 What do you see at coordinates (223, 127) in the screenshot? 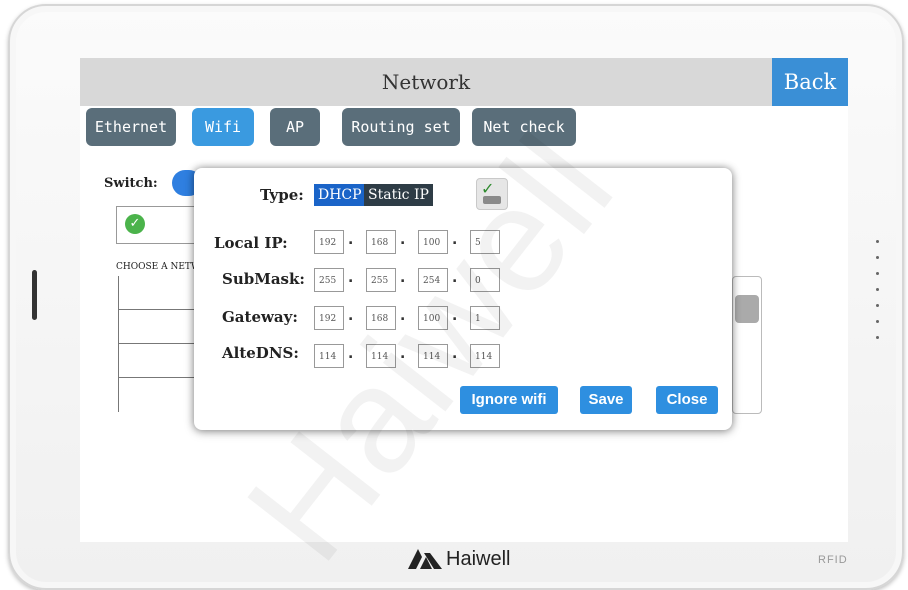
I see `tab-wifi: Wifi` at bounding box center [223, 127].